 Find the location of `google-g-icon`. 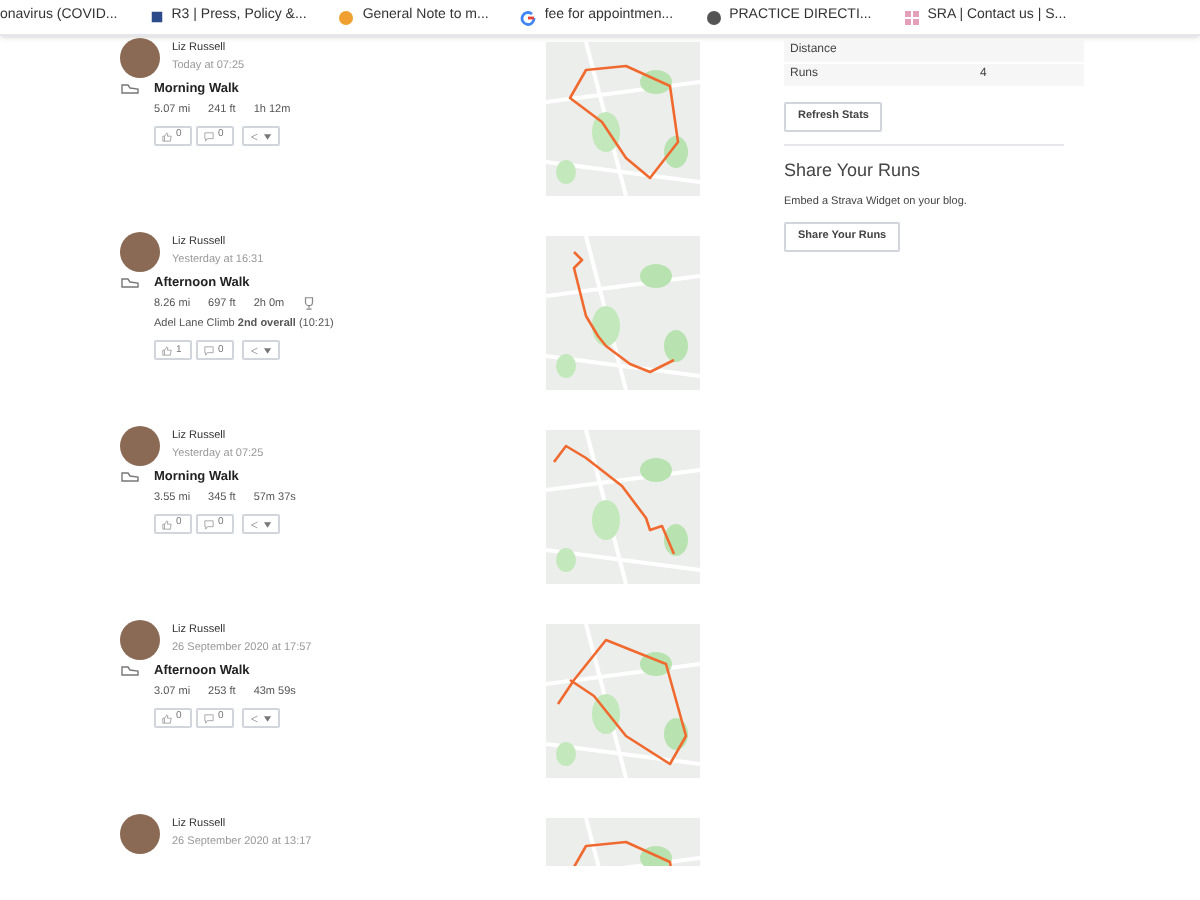

google-g-icon is located at coordinates (528, 17).